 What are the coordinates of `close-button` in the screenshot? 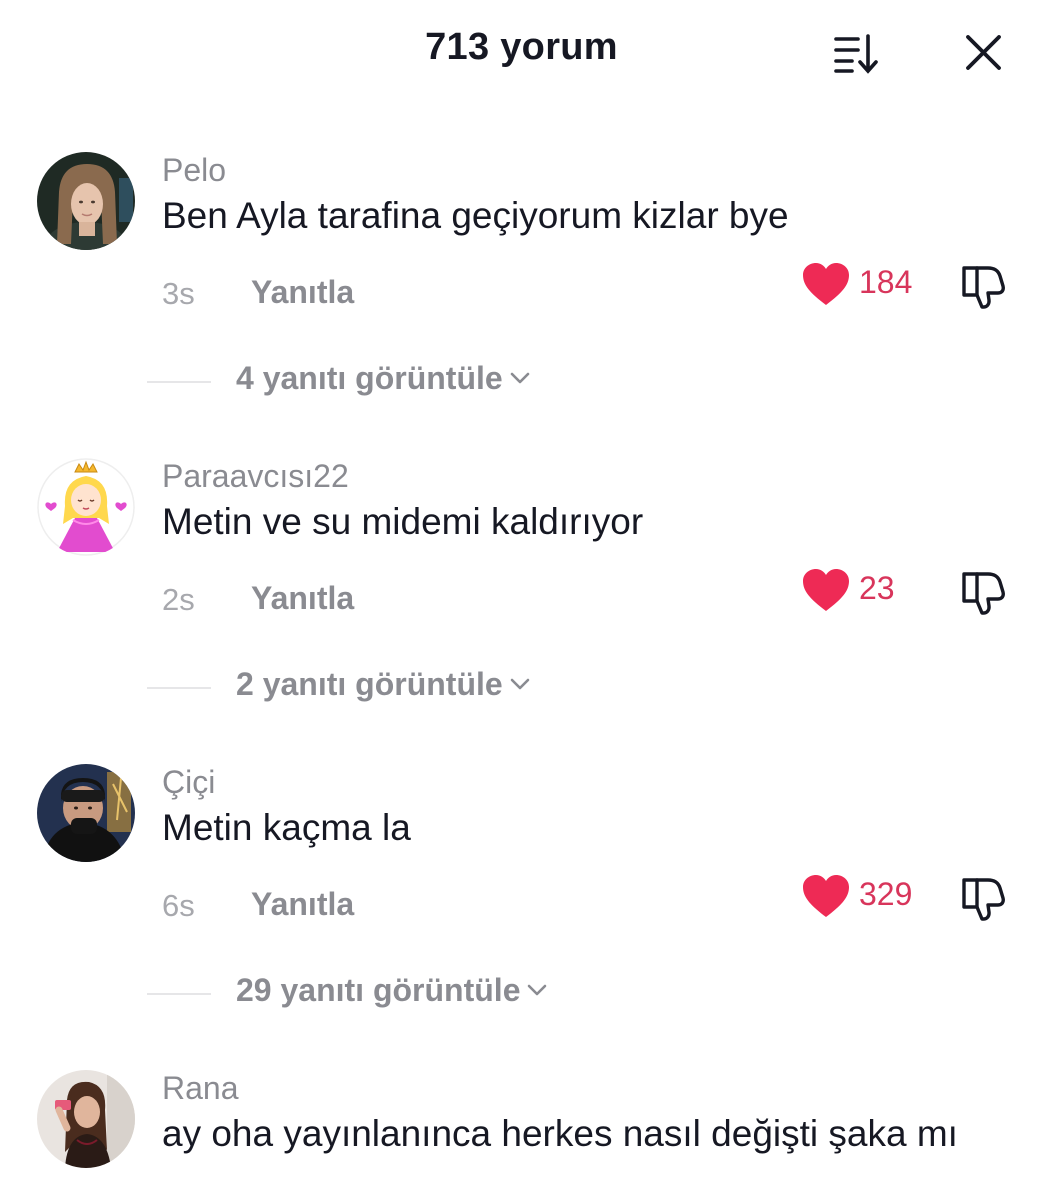 It's located at (983, 53).